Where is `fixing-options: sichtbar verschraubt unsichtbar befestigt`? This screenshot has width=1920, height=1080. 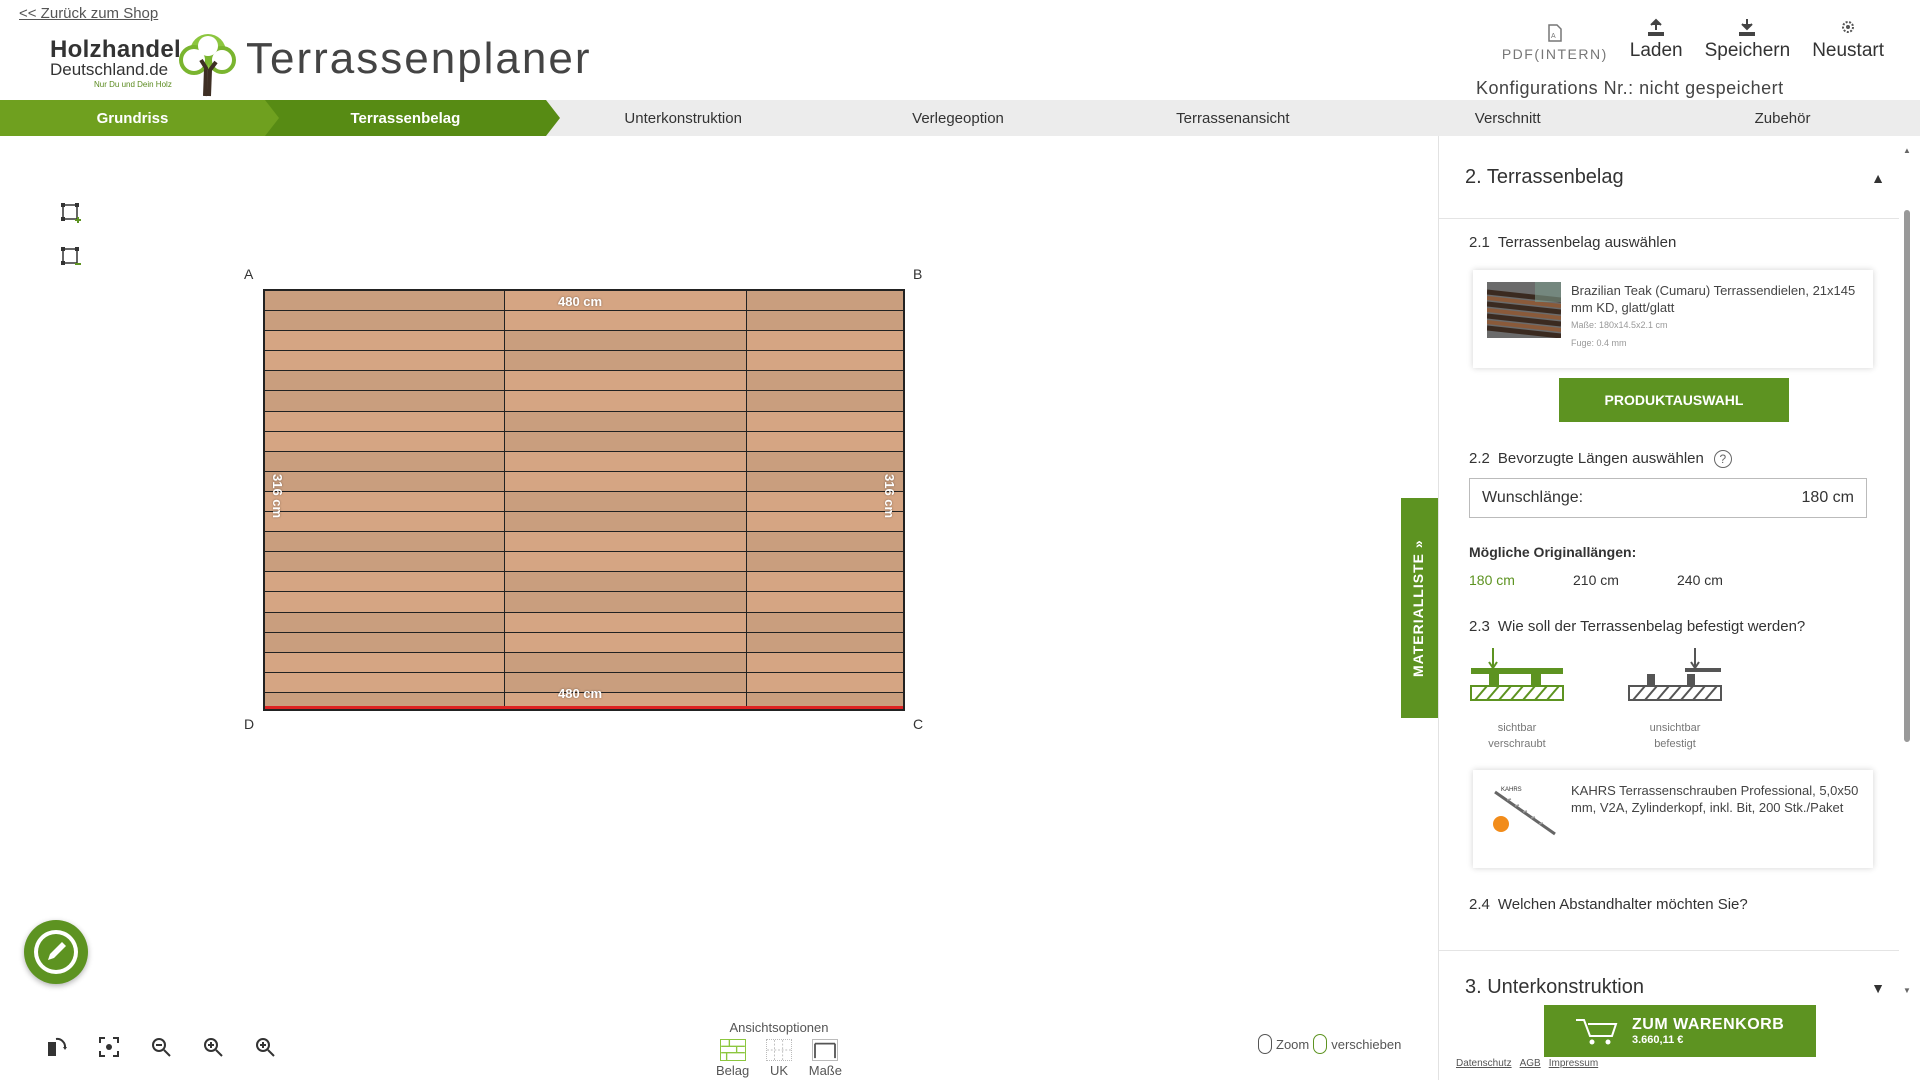
fixing-options: sichtbar verschraubt unsichtbar befestigt is located at coordinates (1596, 699).